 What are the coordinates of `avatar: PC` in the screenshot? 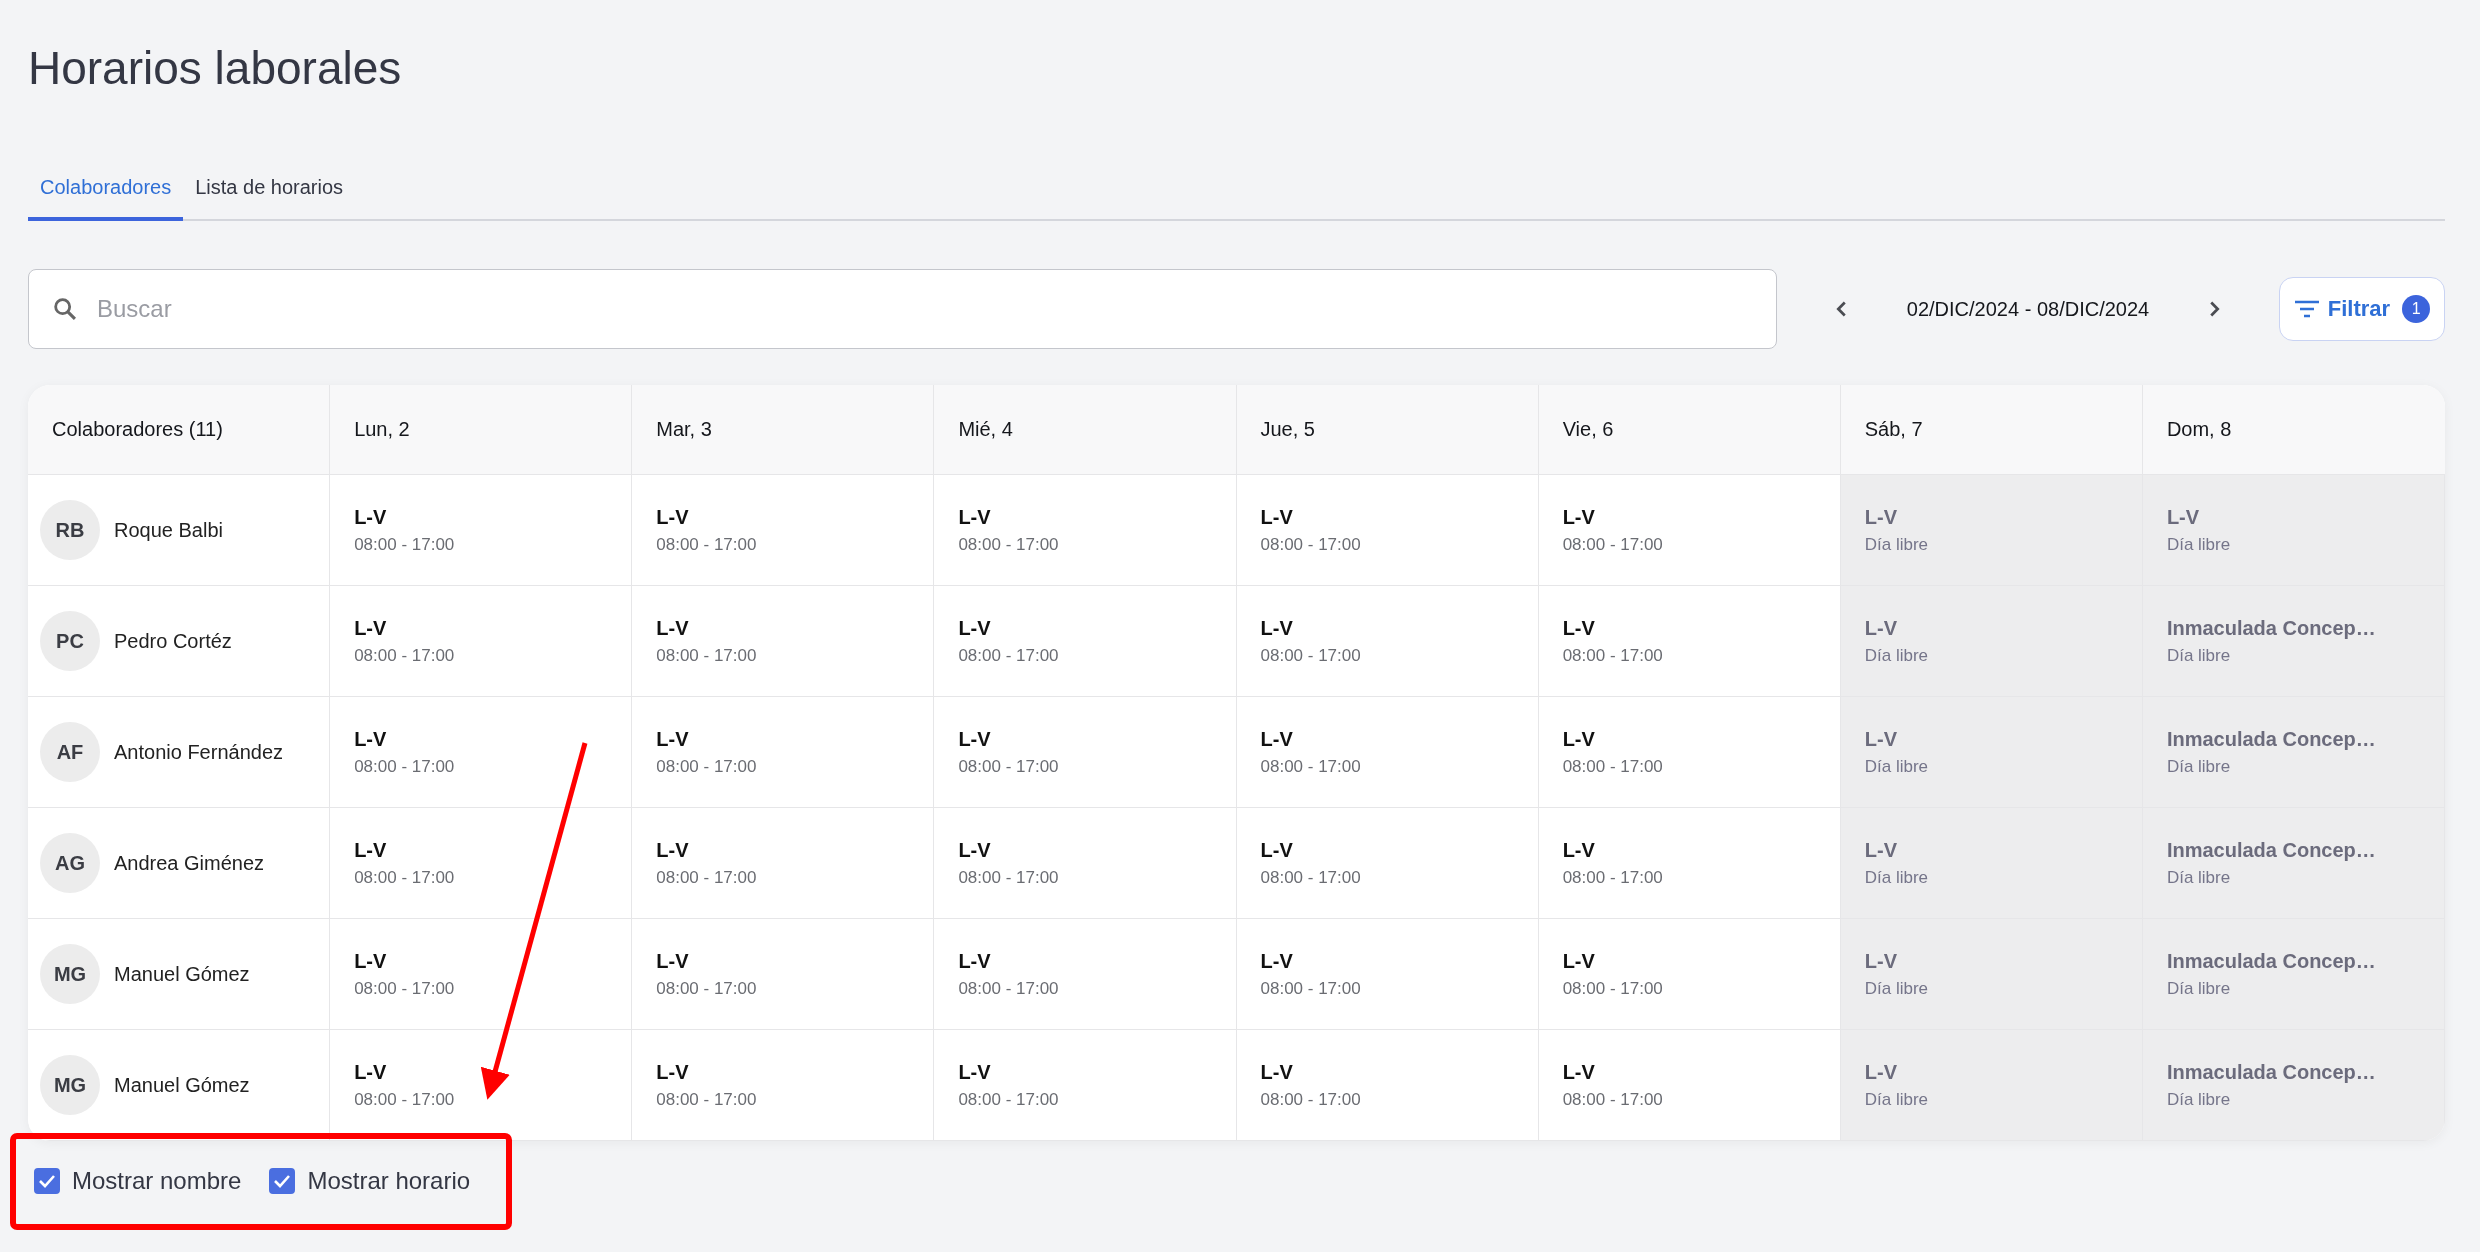 It's located at (70, 641).